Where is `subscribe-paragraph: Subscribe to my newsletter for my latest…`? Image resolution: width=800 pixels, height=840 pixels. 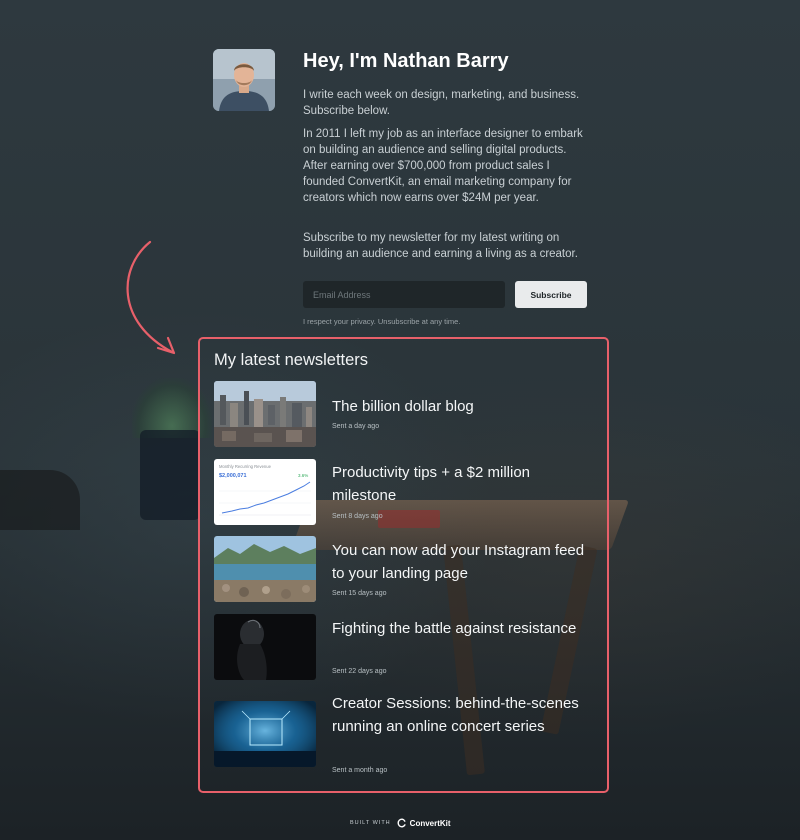
subscribe-paragraph: Subscribe to my newsletter for my latest… is located at coordinates (440, 246).